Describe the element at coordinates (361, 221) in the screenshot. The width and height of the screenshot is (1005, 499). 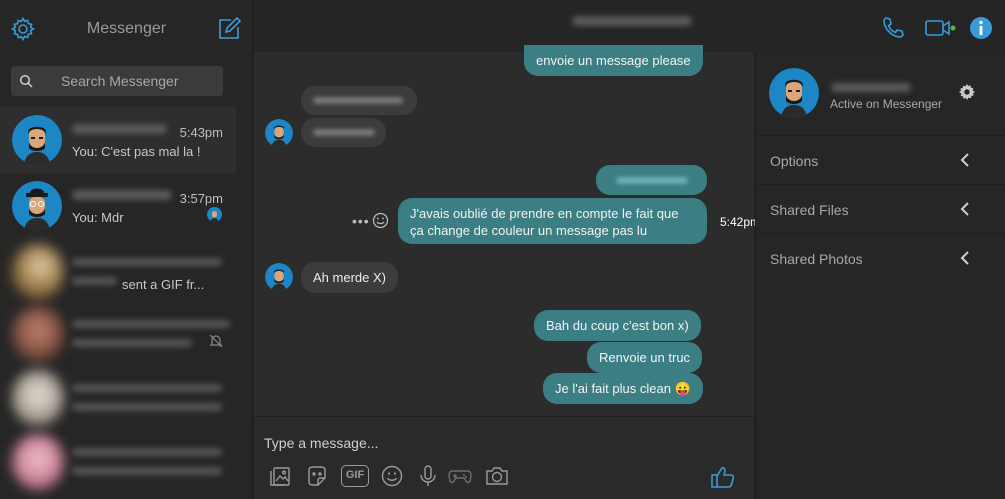
I see `more-options-icon: •••` at that location.